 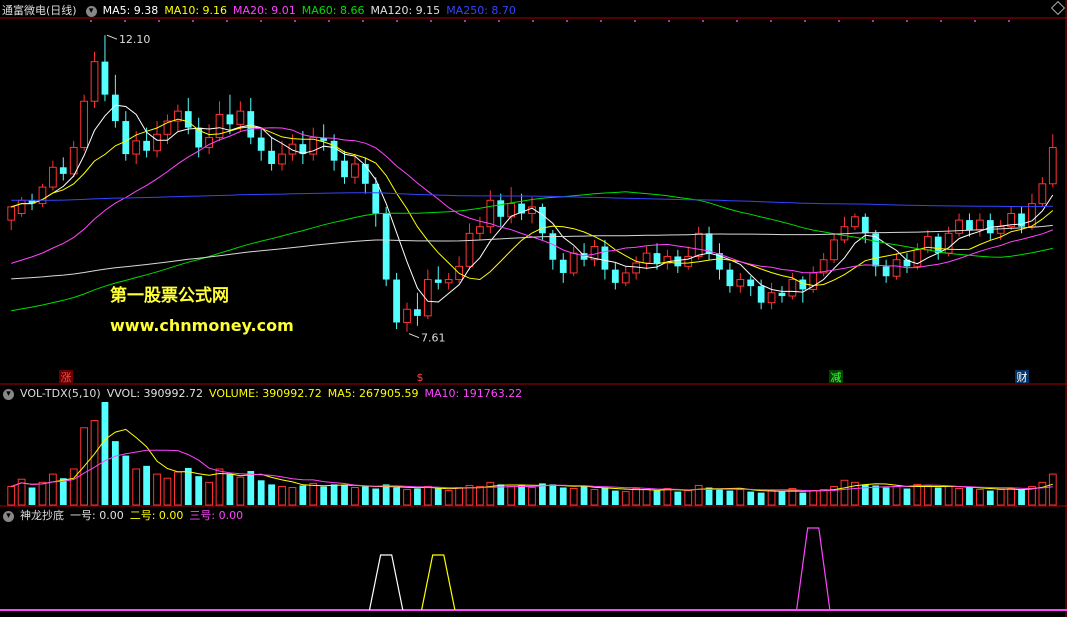 I want to click on ma20-label: MA20: 9.01, so click(x=264, y=10).